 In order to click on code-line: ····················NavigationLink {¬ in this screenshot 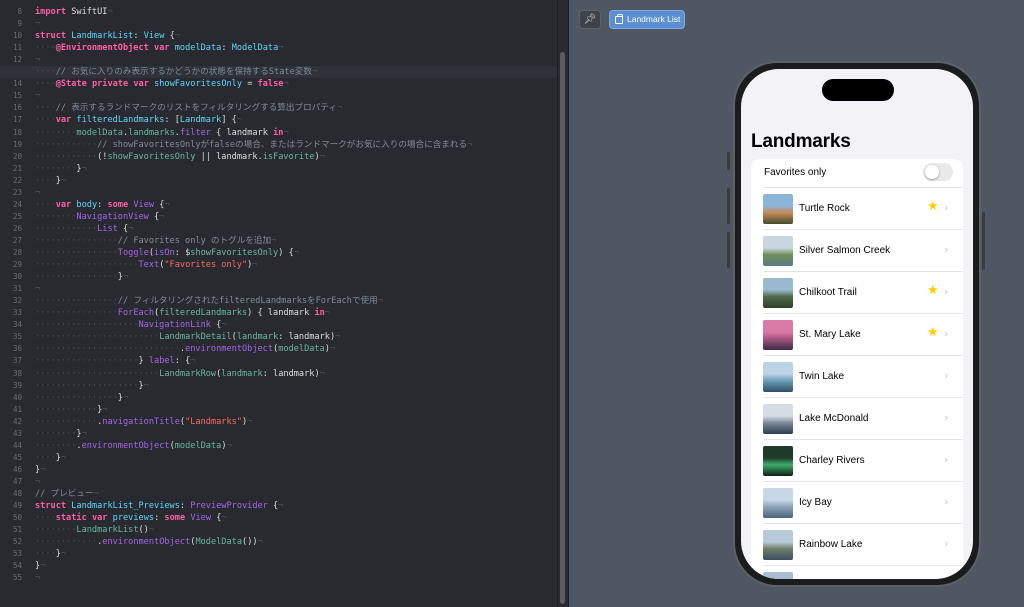, I will do `click(130, 325)`.